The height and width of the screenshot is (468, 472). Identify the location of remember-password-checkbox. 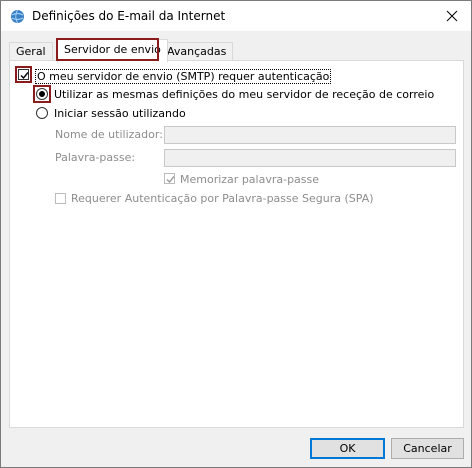
(169, 178).